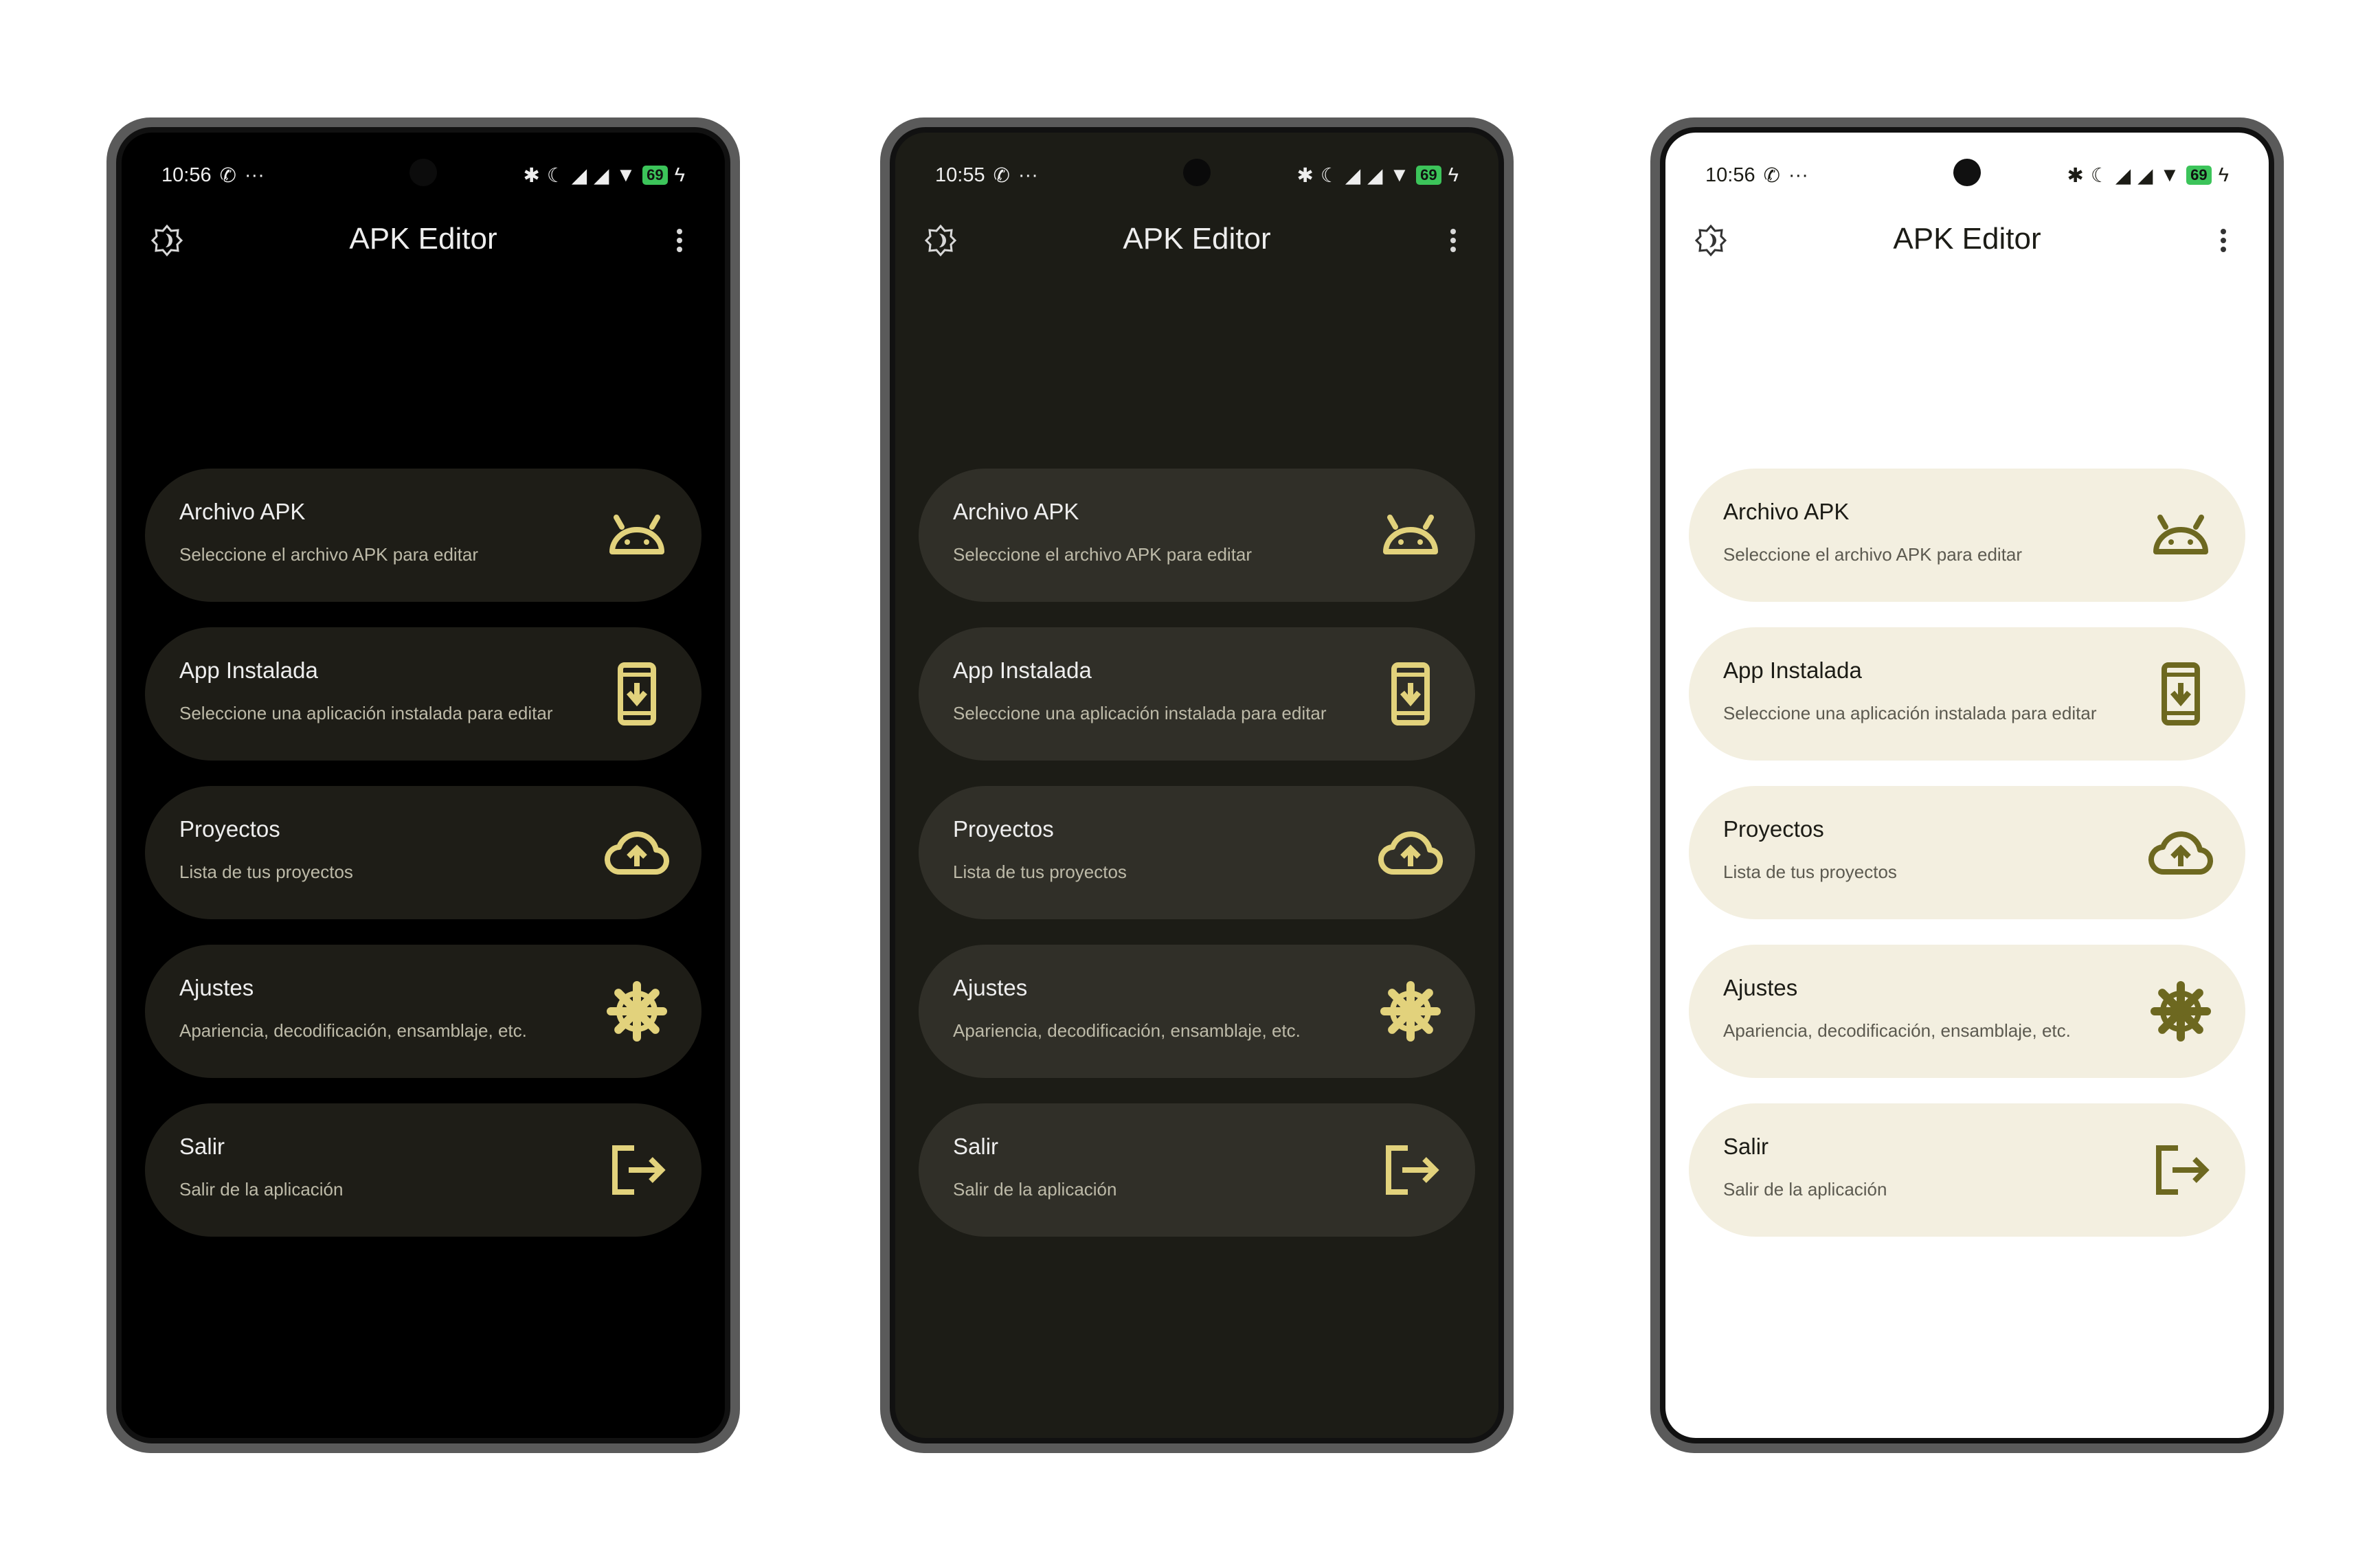  I want to click on status-time: 10:55, so click(960, 175).